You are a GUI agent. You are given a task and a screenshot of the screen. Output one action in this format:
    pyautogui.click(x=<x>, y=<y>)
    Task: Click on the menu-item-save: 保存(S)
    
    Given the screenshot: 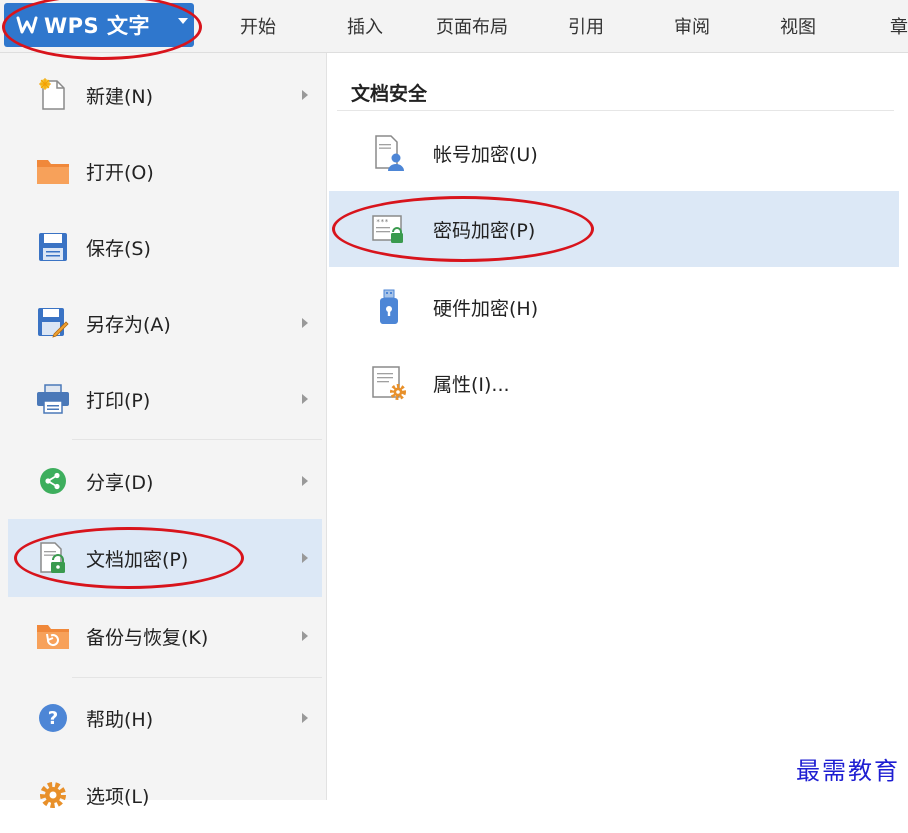 What is the action you would take?
    pyautogui.click(x=165, y=247)
    